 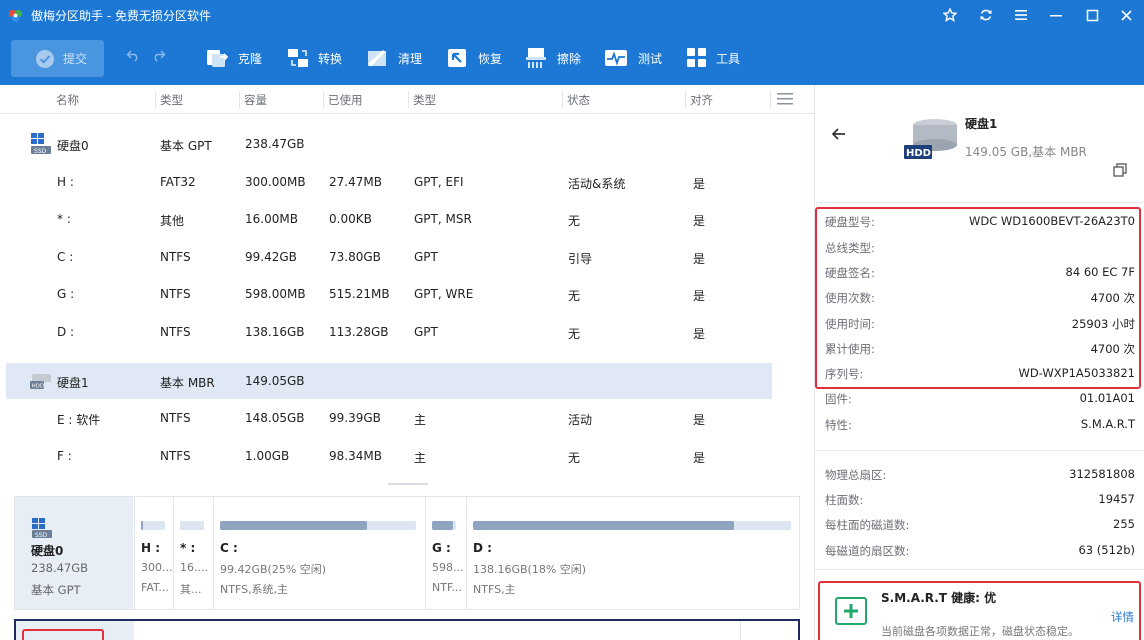 I want to click on prop-serial: 序列号: WD-WXP1A5033821, so click(x=980, y=373).